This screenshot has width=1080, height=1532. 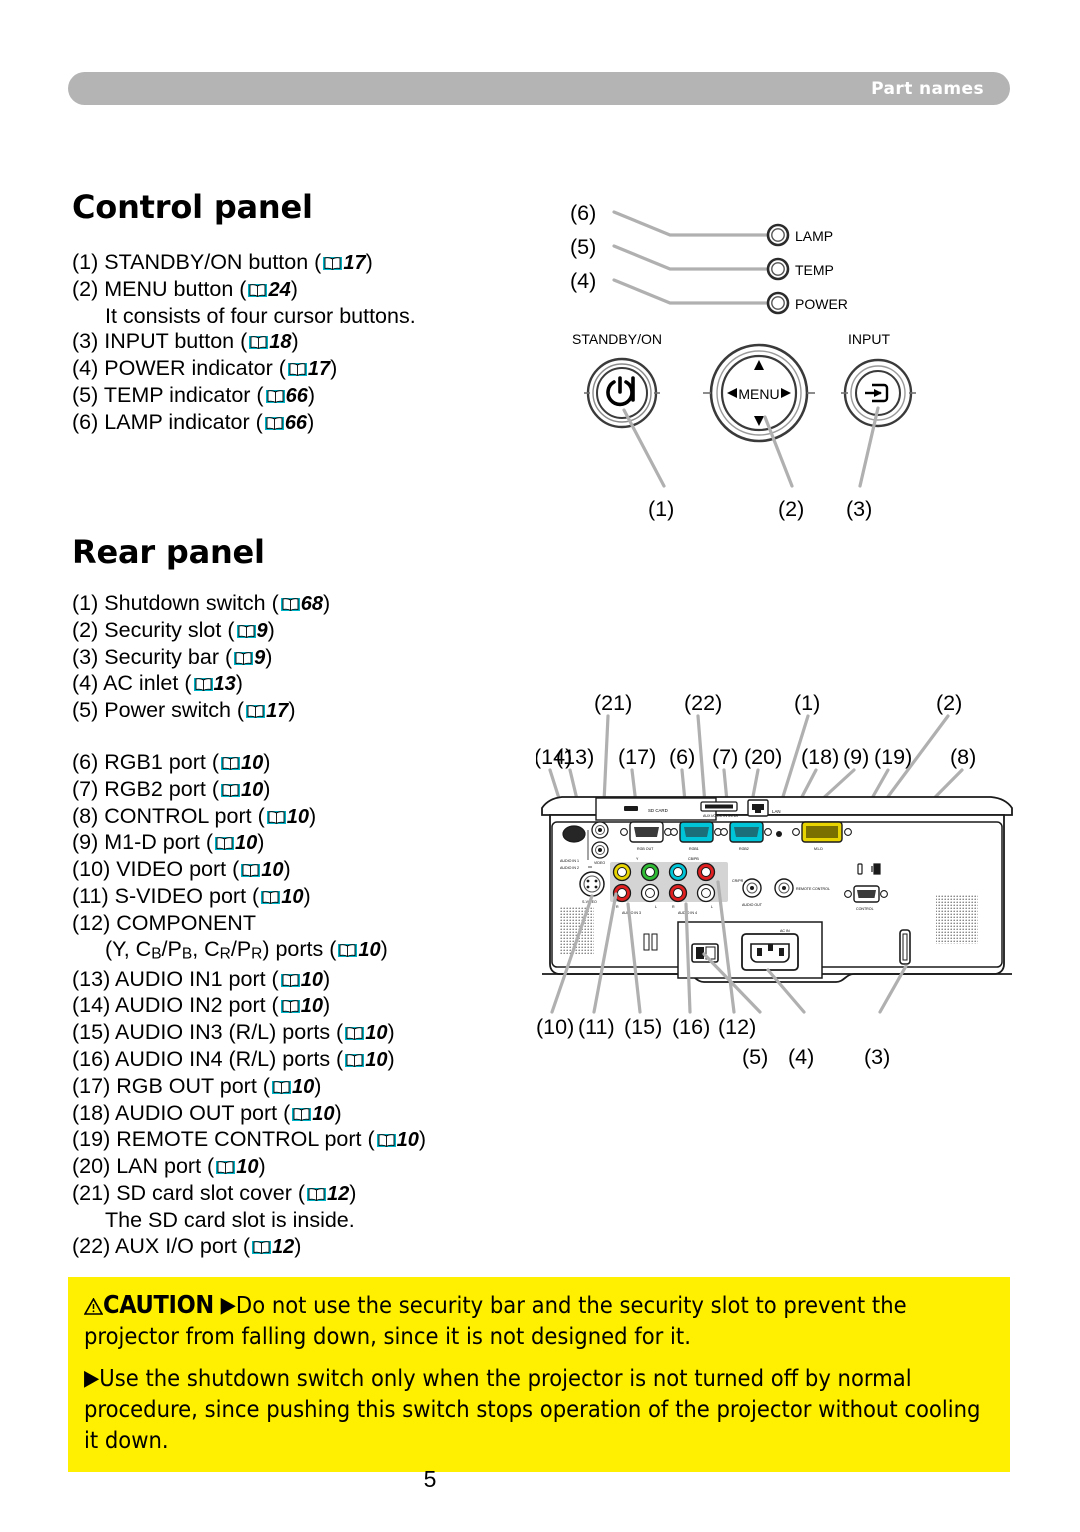 What do you see at coordinates (577, 931) in the screenshot?
I see `speaker-grille-left` at bounding box center [577, 931].